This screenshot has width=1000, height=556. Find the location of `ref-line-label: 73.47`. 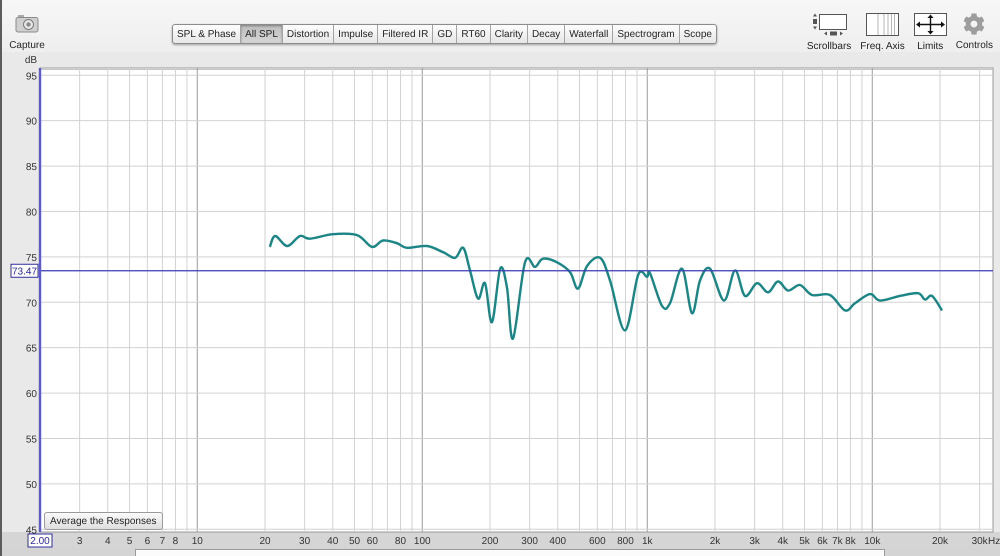

ref-line-label: 73.47 is located at coordinates (25, 272).